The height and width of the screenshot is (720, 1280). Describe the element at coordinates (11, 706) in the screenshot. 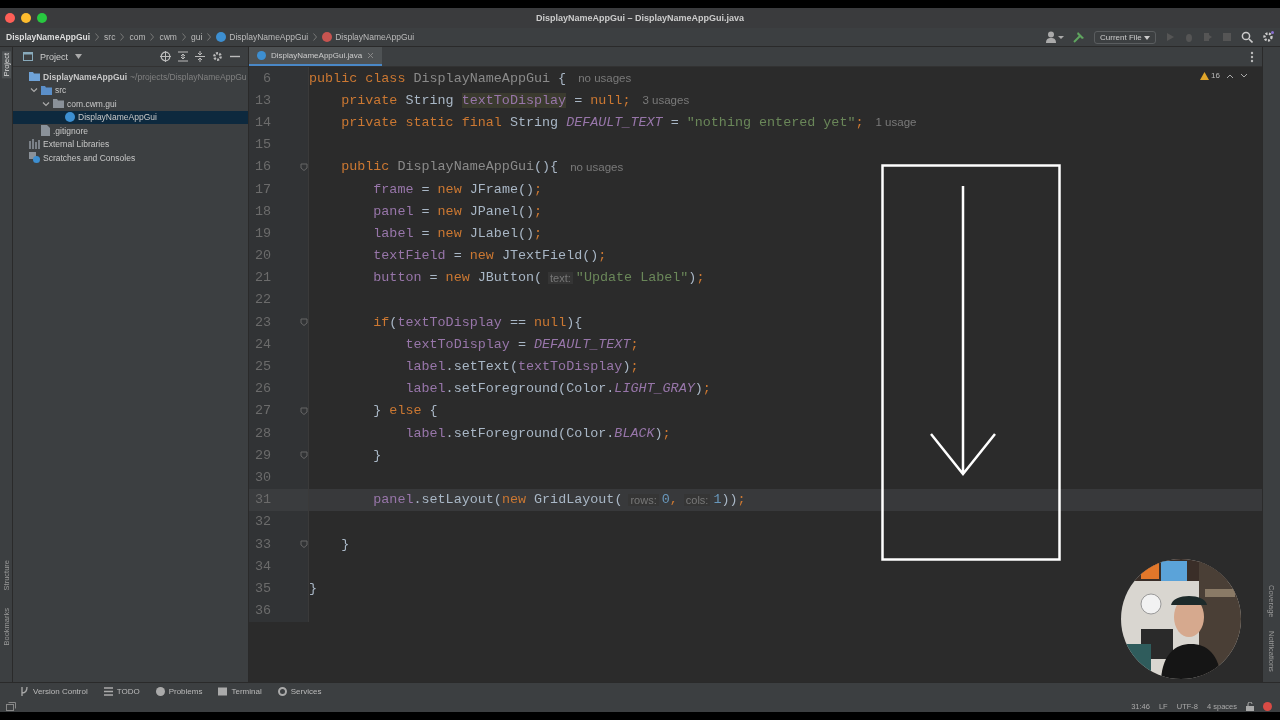

I see `layout-icon` at that location.